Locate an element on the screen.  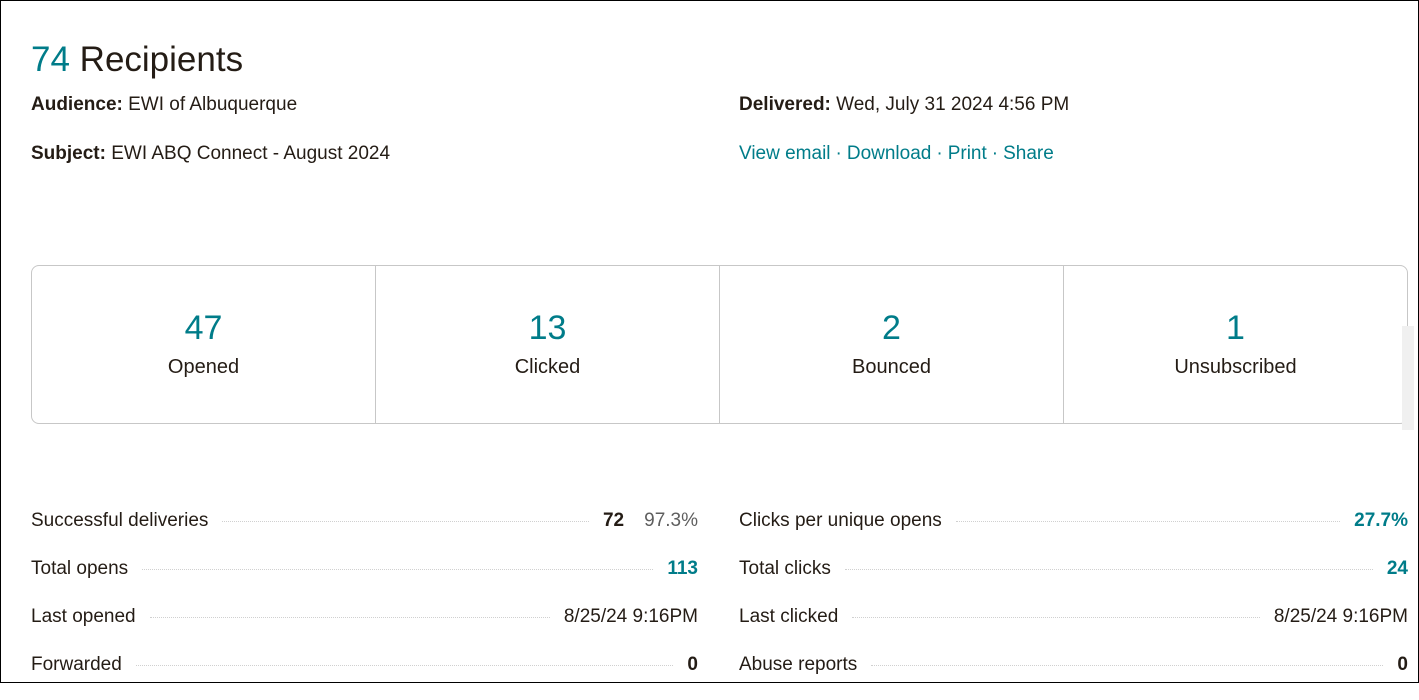
stat-label: Unsubscribed is located at coordinates (1235, 366).